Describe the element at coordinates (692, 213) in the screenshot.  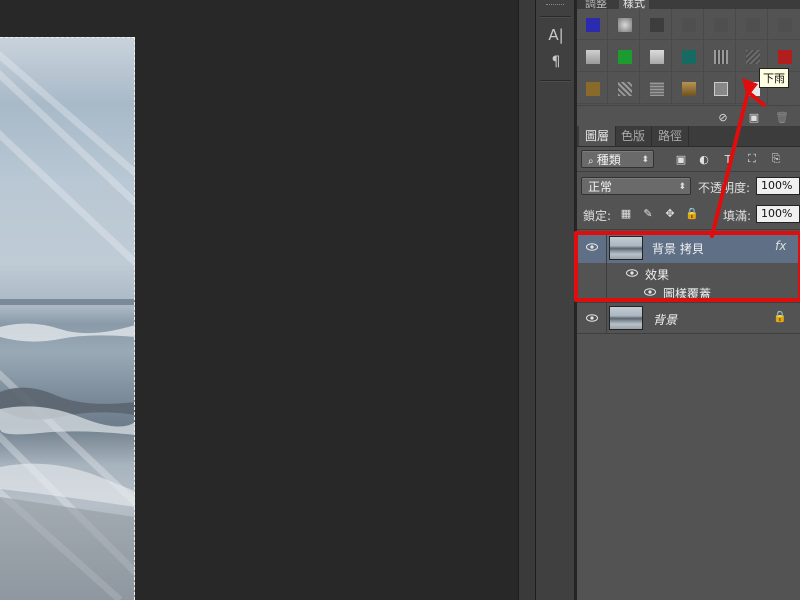
I see `lock-all-icon: 🔒` at that location.